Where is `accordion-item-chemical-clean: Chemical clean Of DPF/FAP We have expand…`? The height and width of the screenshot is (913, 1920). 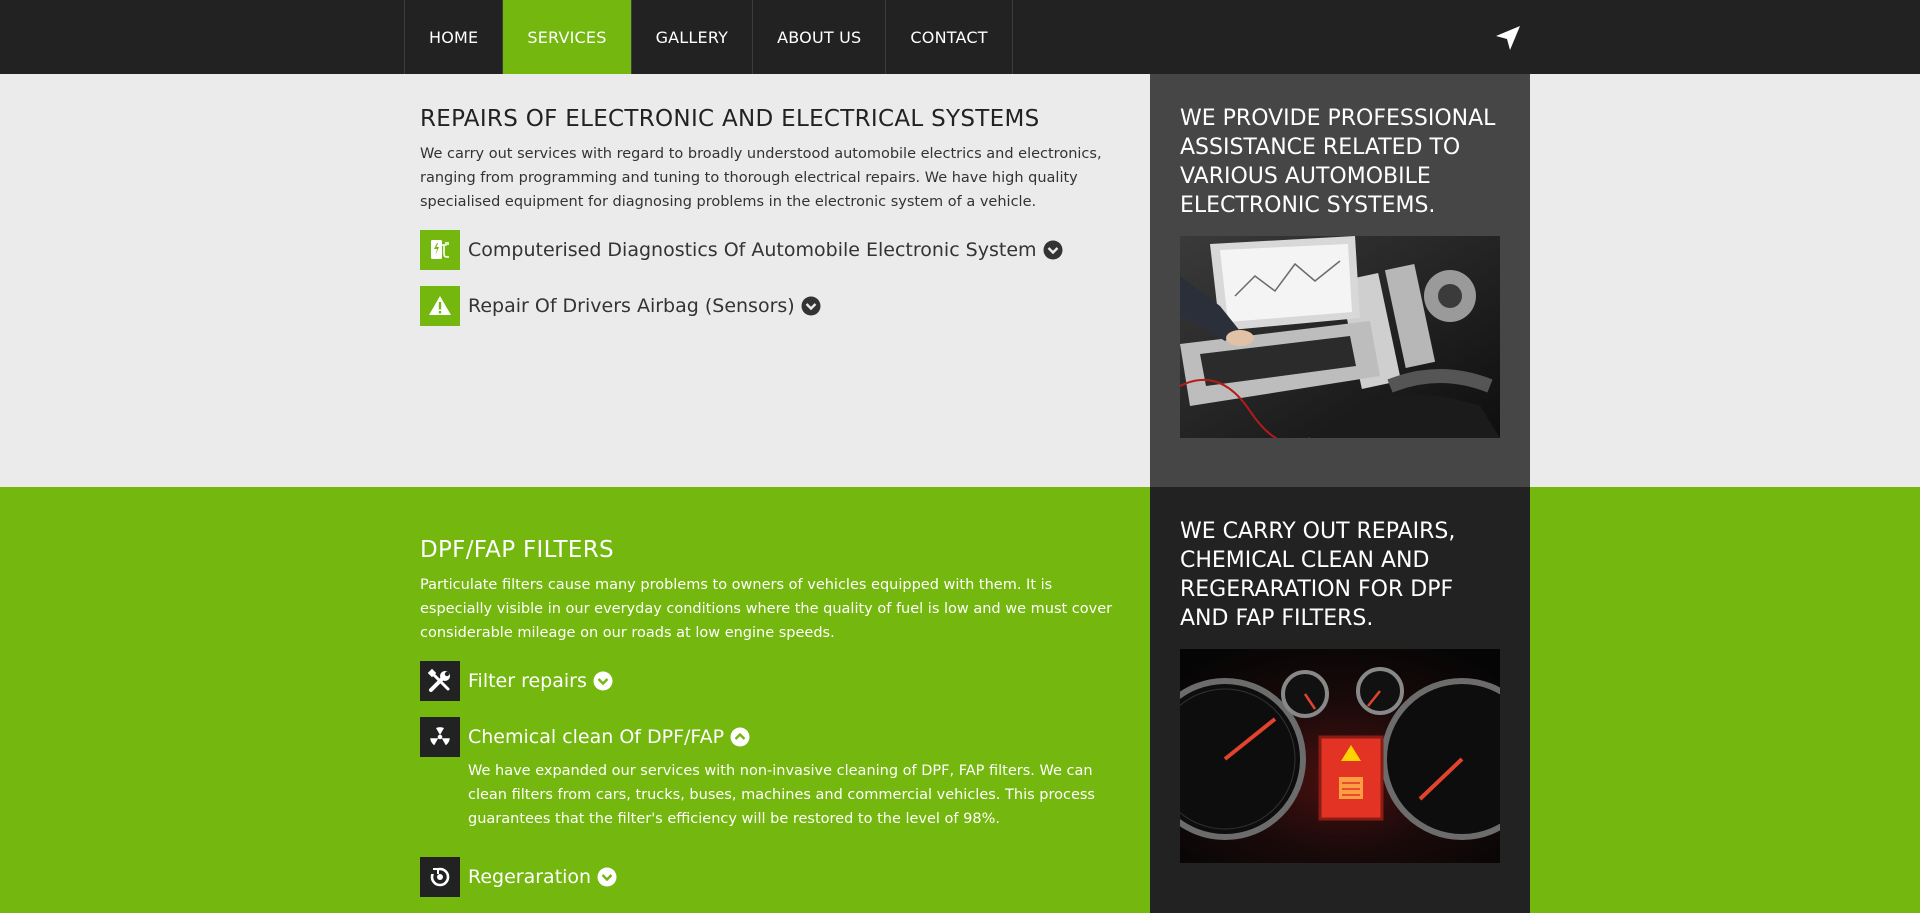
accordion-item-chemical-clean: Chemical clean Of DPF/FAP We have expand… is located at coordinates (770, 774).